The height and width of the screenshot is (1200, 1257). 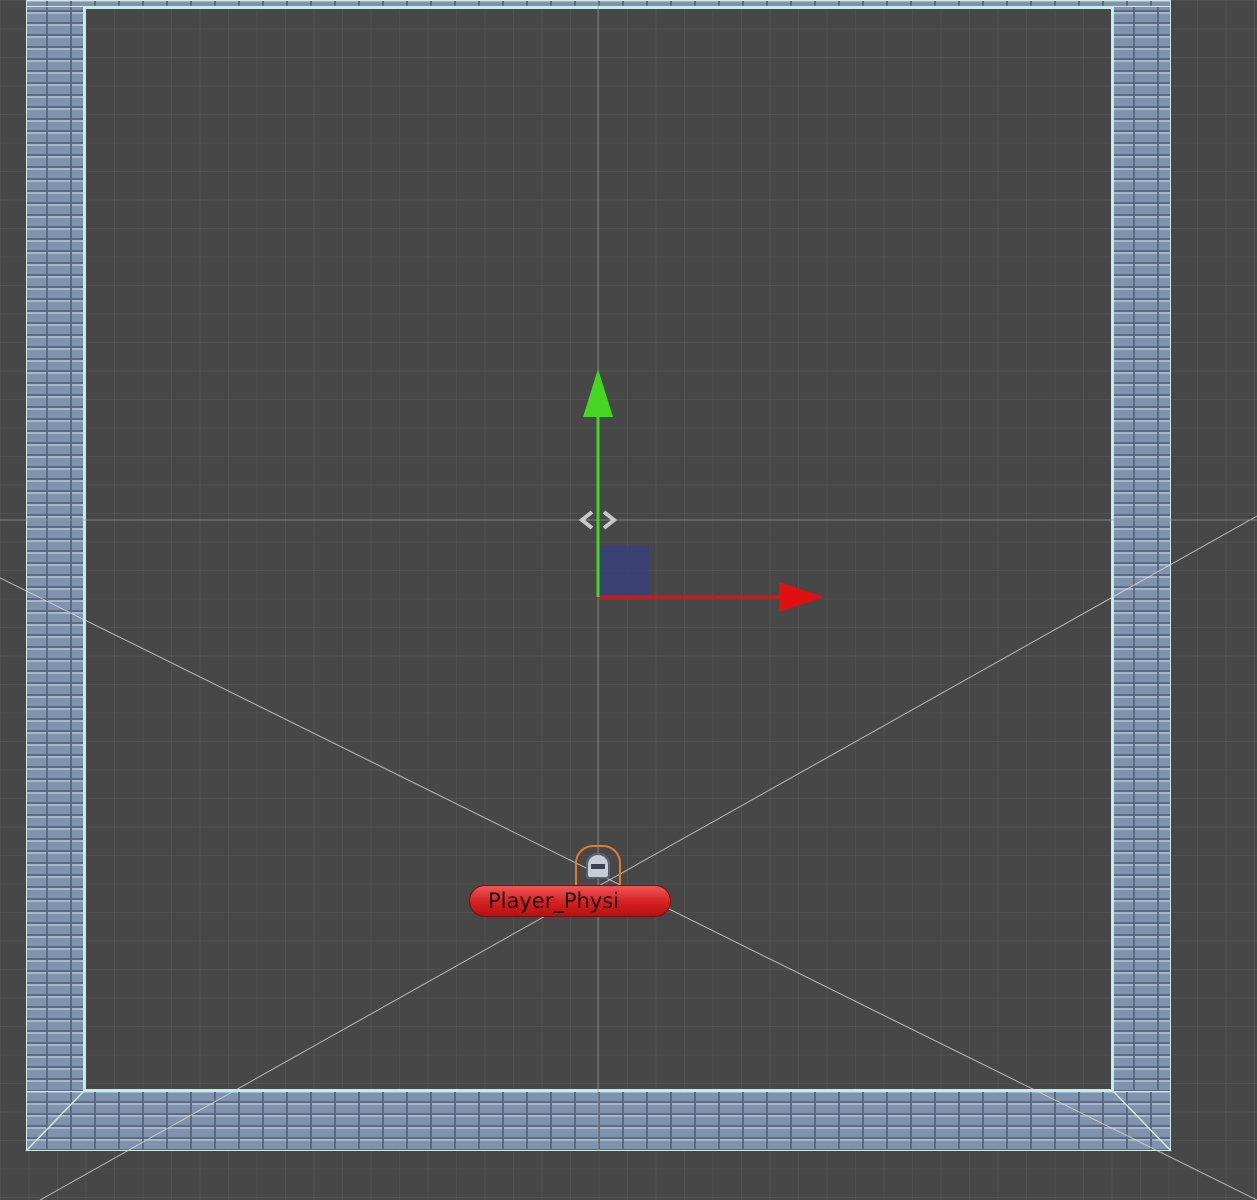 What do you see at coordinates (624, 570) in the screenshot?
I see `xy-plane-handle` at bounding box center [624, 570].